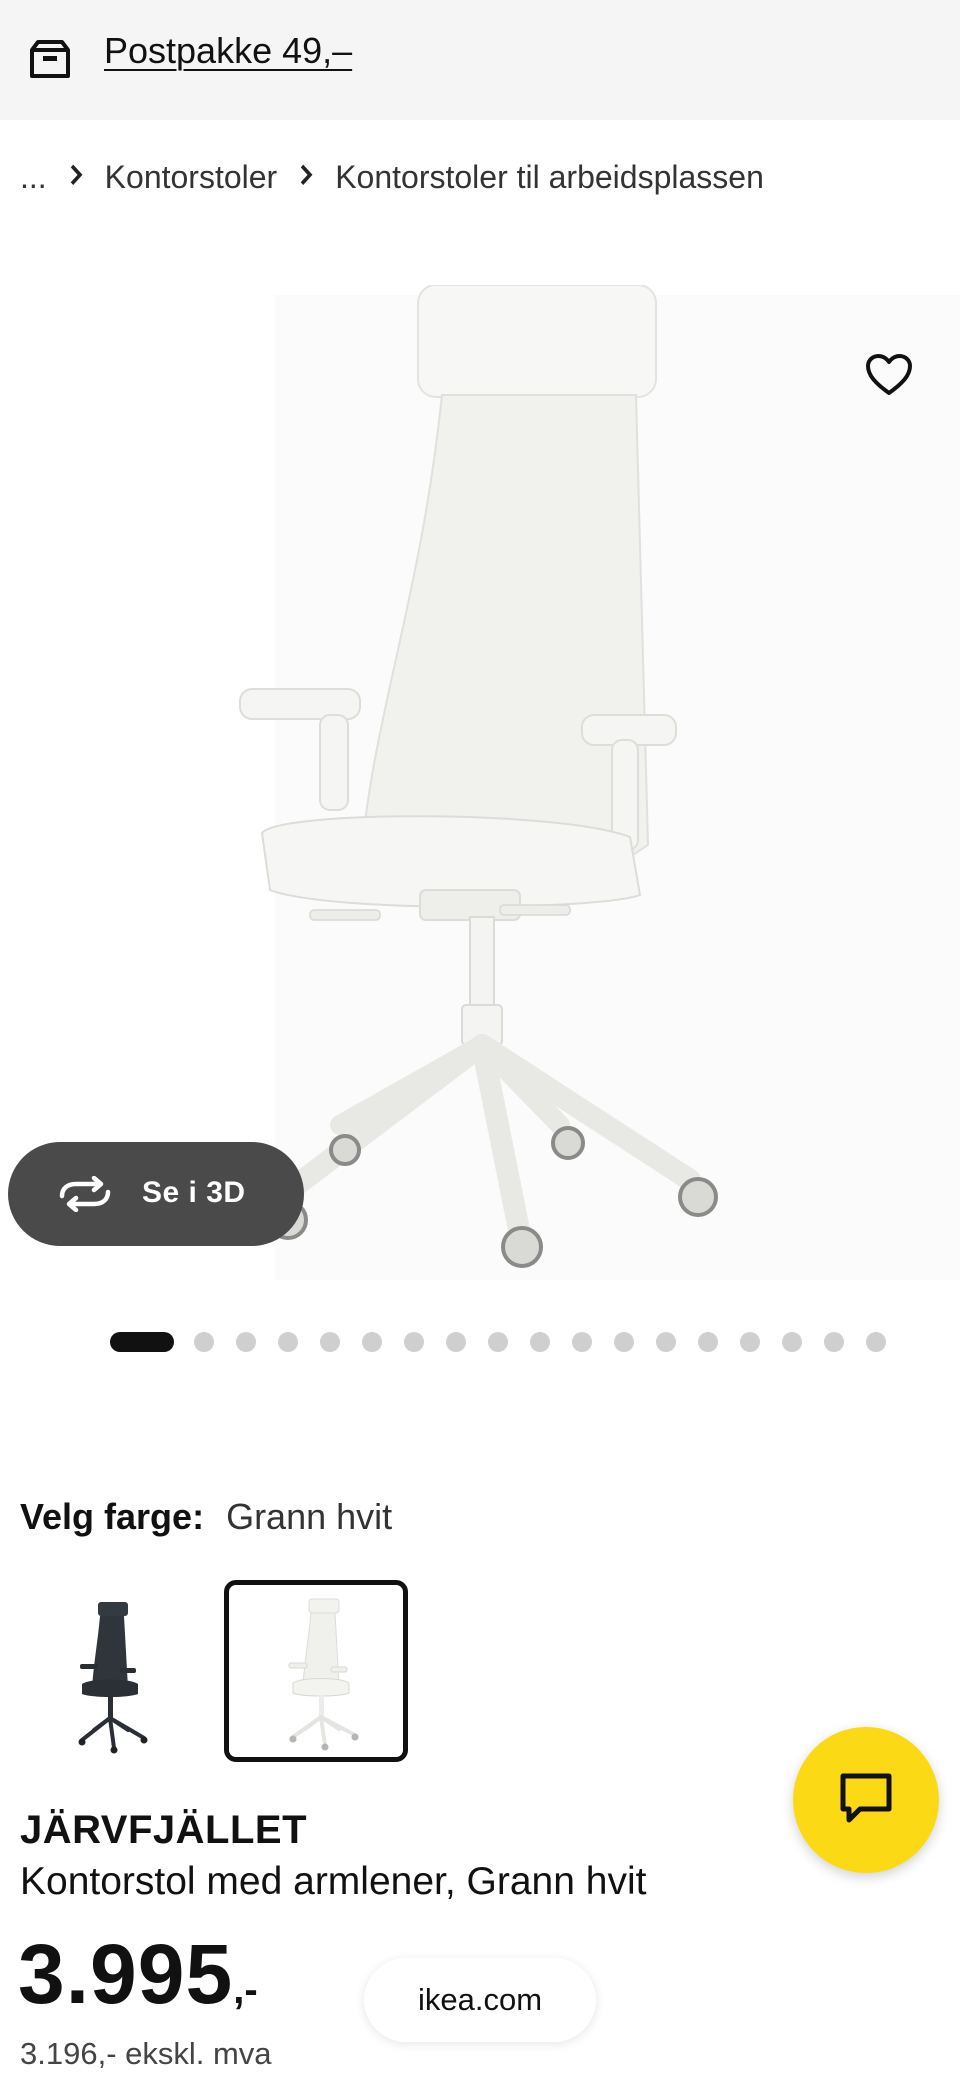  What do you see at coordinates (194, 1192) in the screenshot?
I see `view-in-3d-label: Se i 3D` at bounding box center [194, 1192].